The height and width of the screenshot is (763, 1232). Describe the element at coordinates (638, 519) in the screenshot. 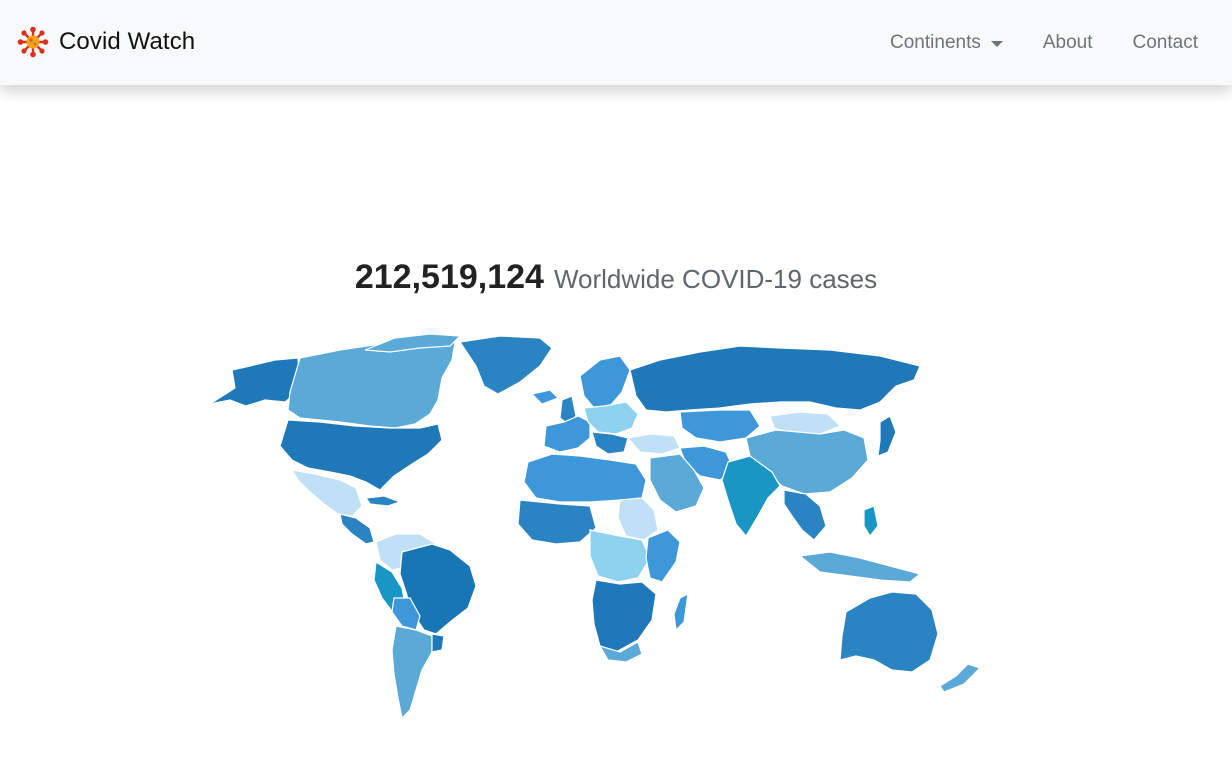

I see `map-country-sudan` at that location.